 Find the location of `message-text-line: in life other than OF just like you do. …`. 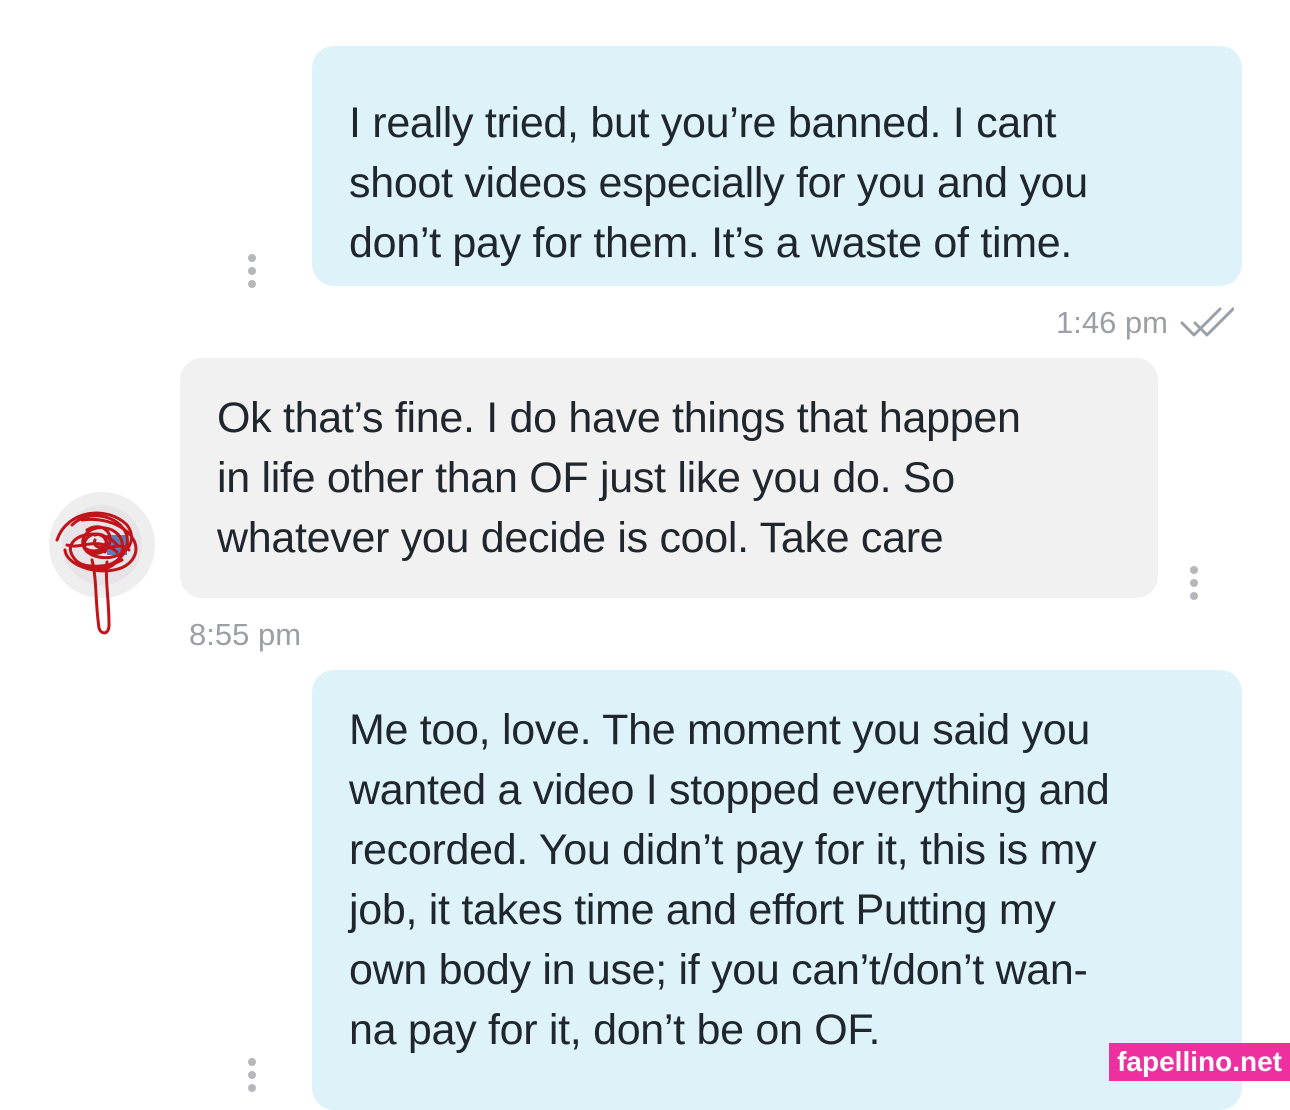

message-text-line: in life other than OF just like you do. … is located at coordinates (586, 478).